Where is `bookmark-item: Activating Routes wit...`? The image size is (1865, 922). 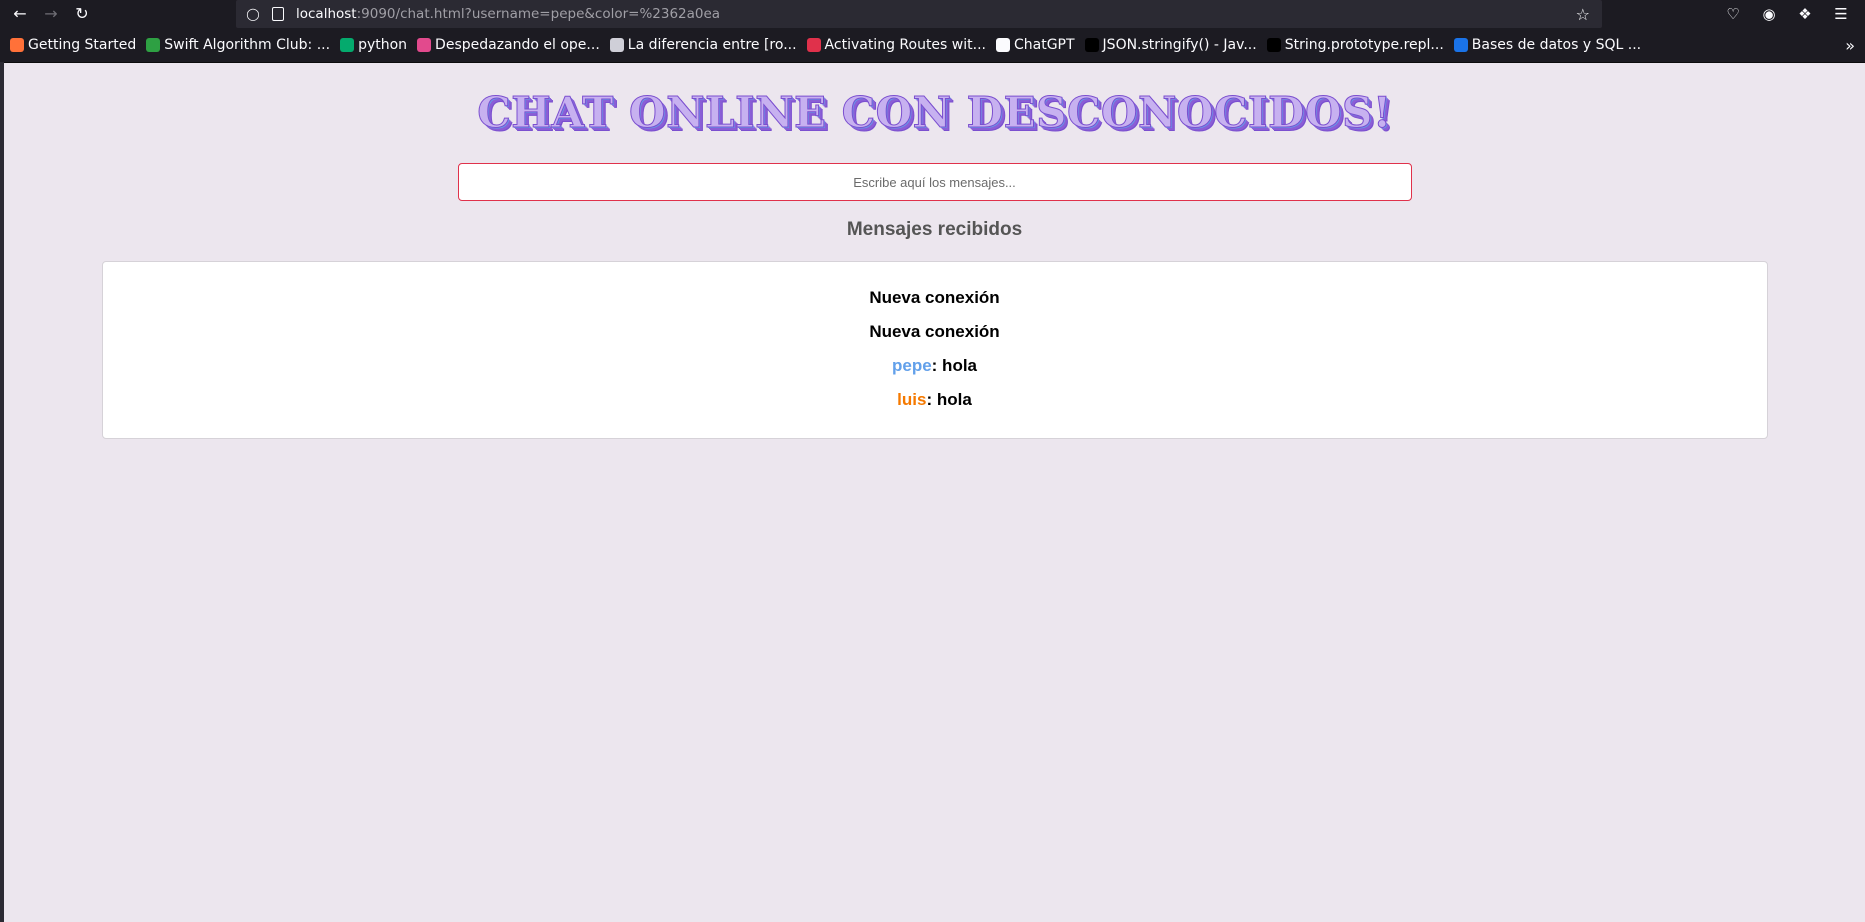
bookmark-item: Activating Routes wit... is located at coordinates (896, 45).